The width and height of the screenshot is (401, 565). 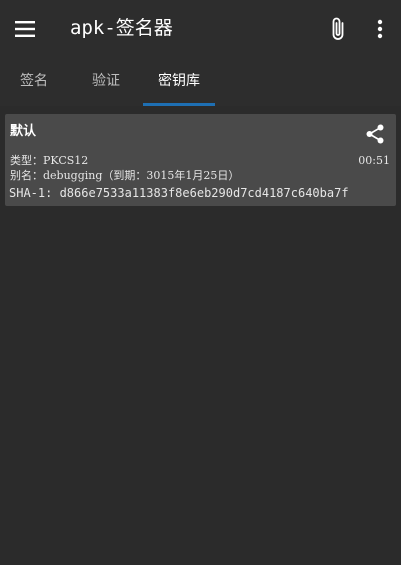 What do you see at coordinates (49, 160) in the screenshot?
I see `keystore-type: 类型：PKCS12` at bounding box center [49, 160].